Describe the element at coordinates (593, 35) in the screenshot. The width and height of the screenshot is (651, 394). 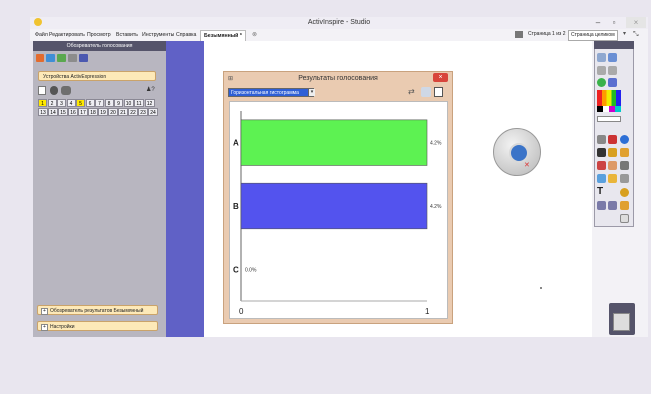
I see `view-mode-select: Страница целиком` at that location.